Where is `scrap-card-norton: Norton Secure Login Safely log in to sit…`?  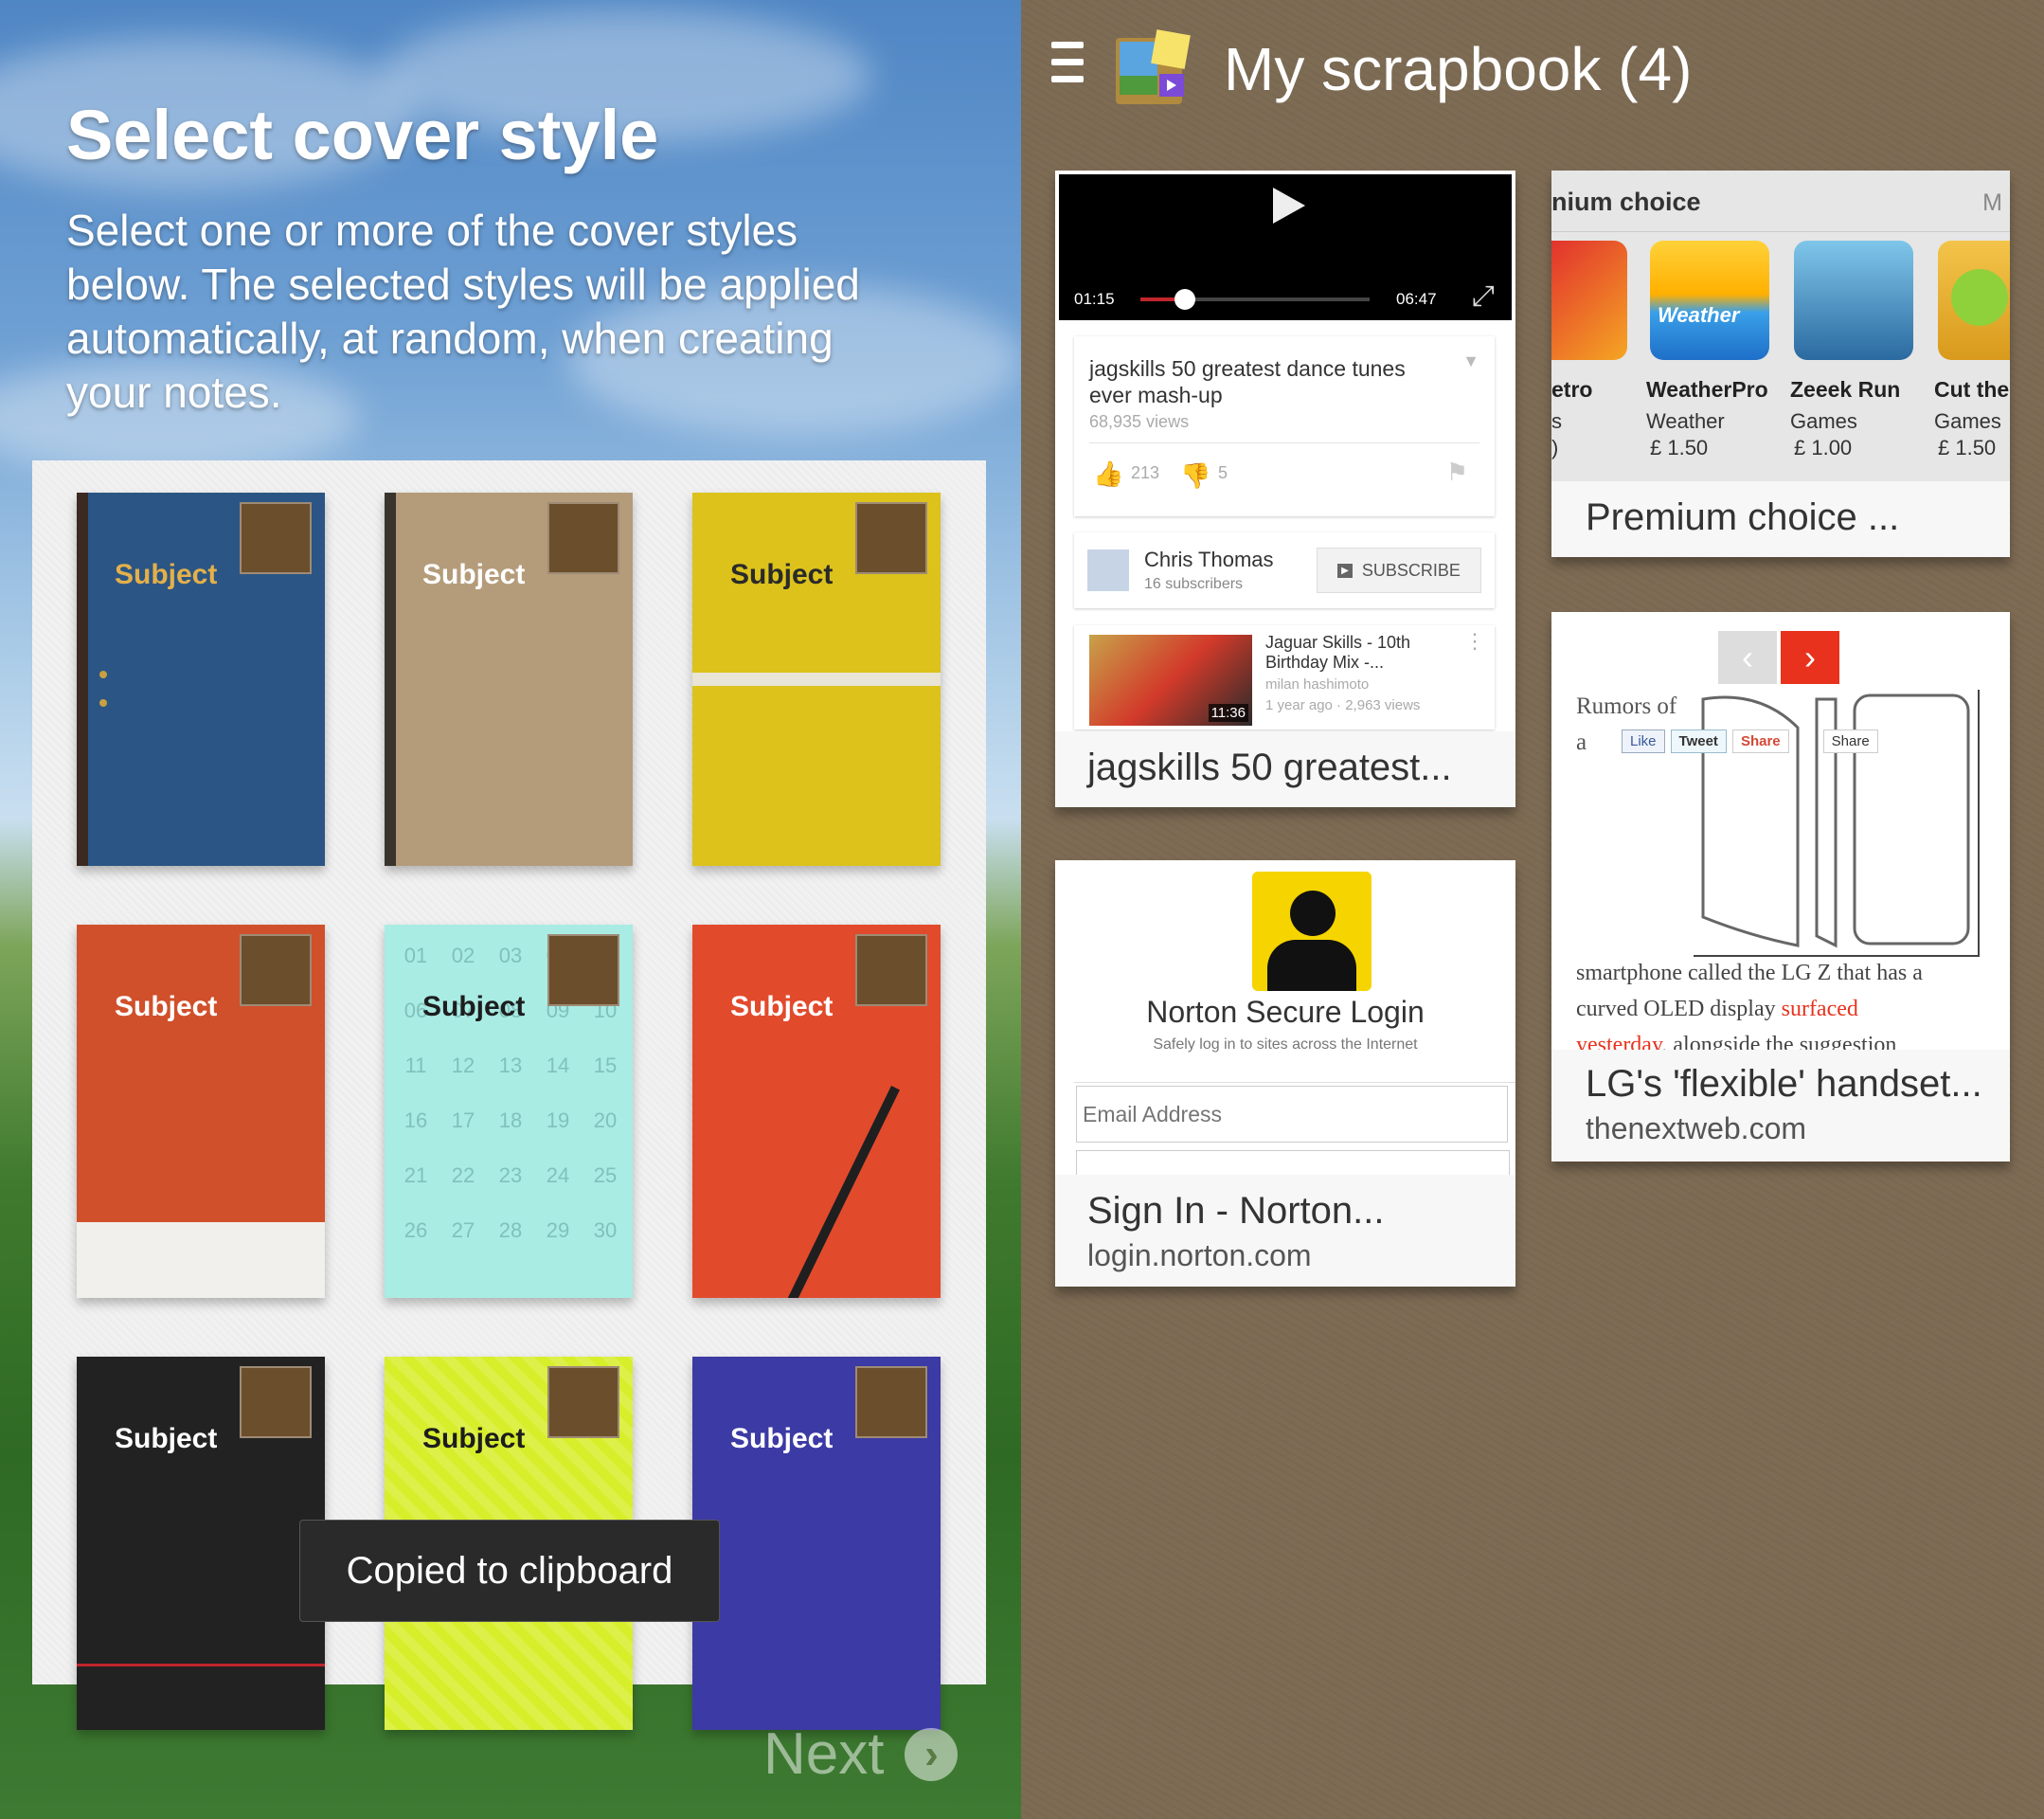
scrap-card-norton: Norton Secure Login Safely log in to sit… is located at coordinates (1285, 1073).